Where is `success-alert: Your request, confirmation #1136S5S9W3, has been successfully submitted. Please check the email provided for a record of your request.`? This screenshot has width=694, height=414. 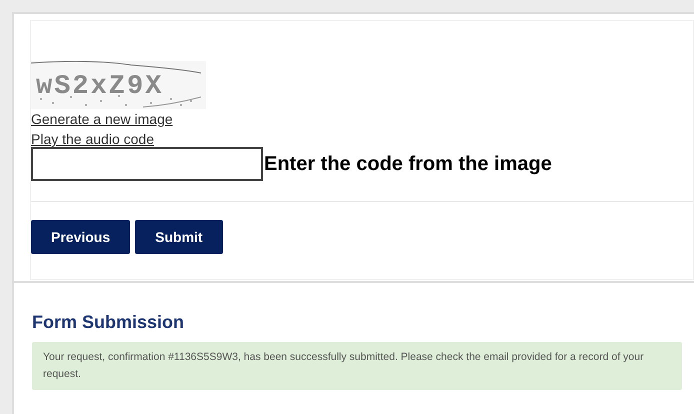 success-alert: Your request, confirmation #1136S5S9W3, has been successfully submitted. Please check the email provided for a record of your request. is located at coordinates (357, 366).